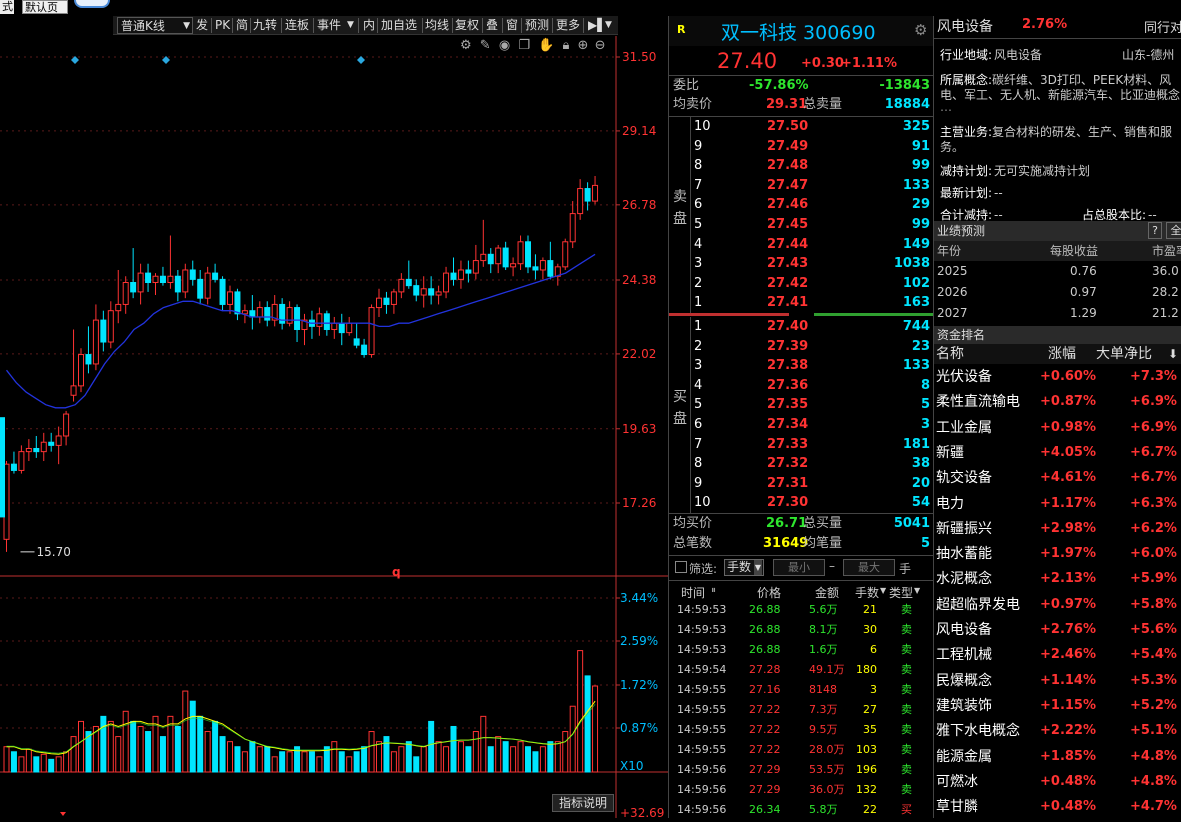  What do you see at coordinates (801, 225) in the screenshot?
I see `sell-level-row: 5 27.45 99` at bounding box center [801, 225].